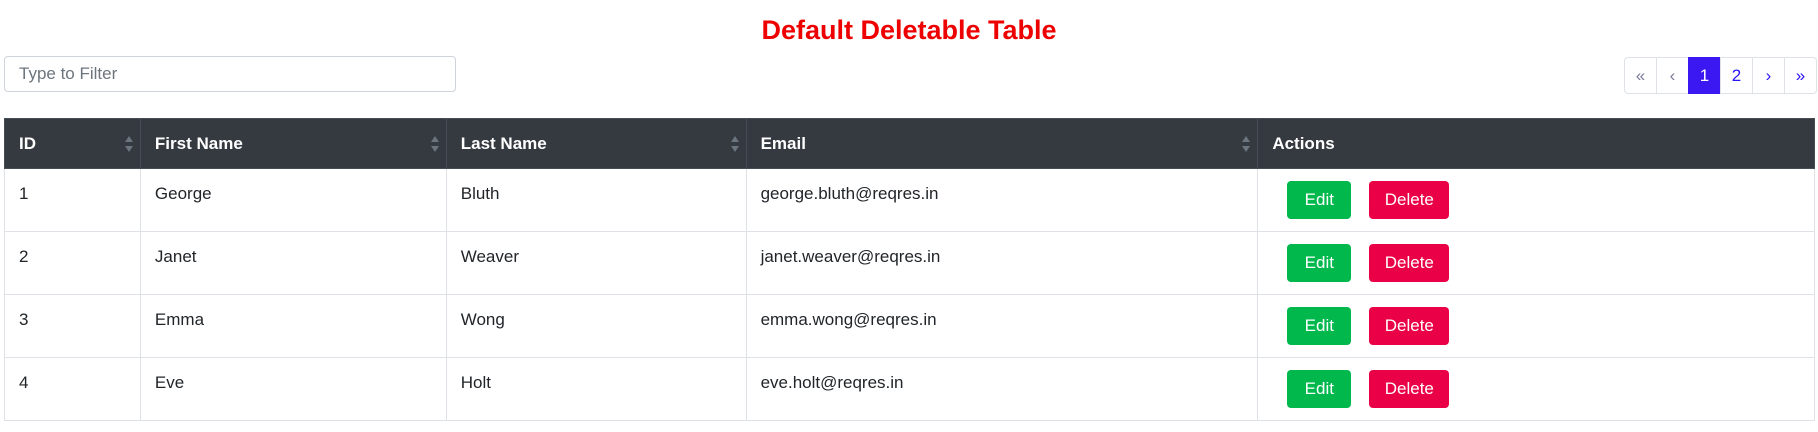 This screenshot has width=1818, height=432. What do you see at coordinates (1736, 75) in the screenshot?
I see `pagination-page-2: 2` at bounding box center [1736, 75].